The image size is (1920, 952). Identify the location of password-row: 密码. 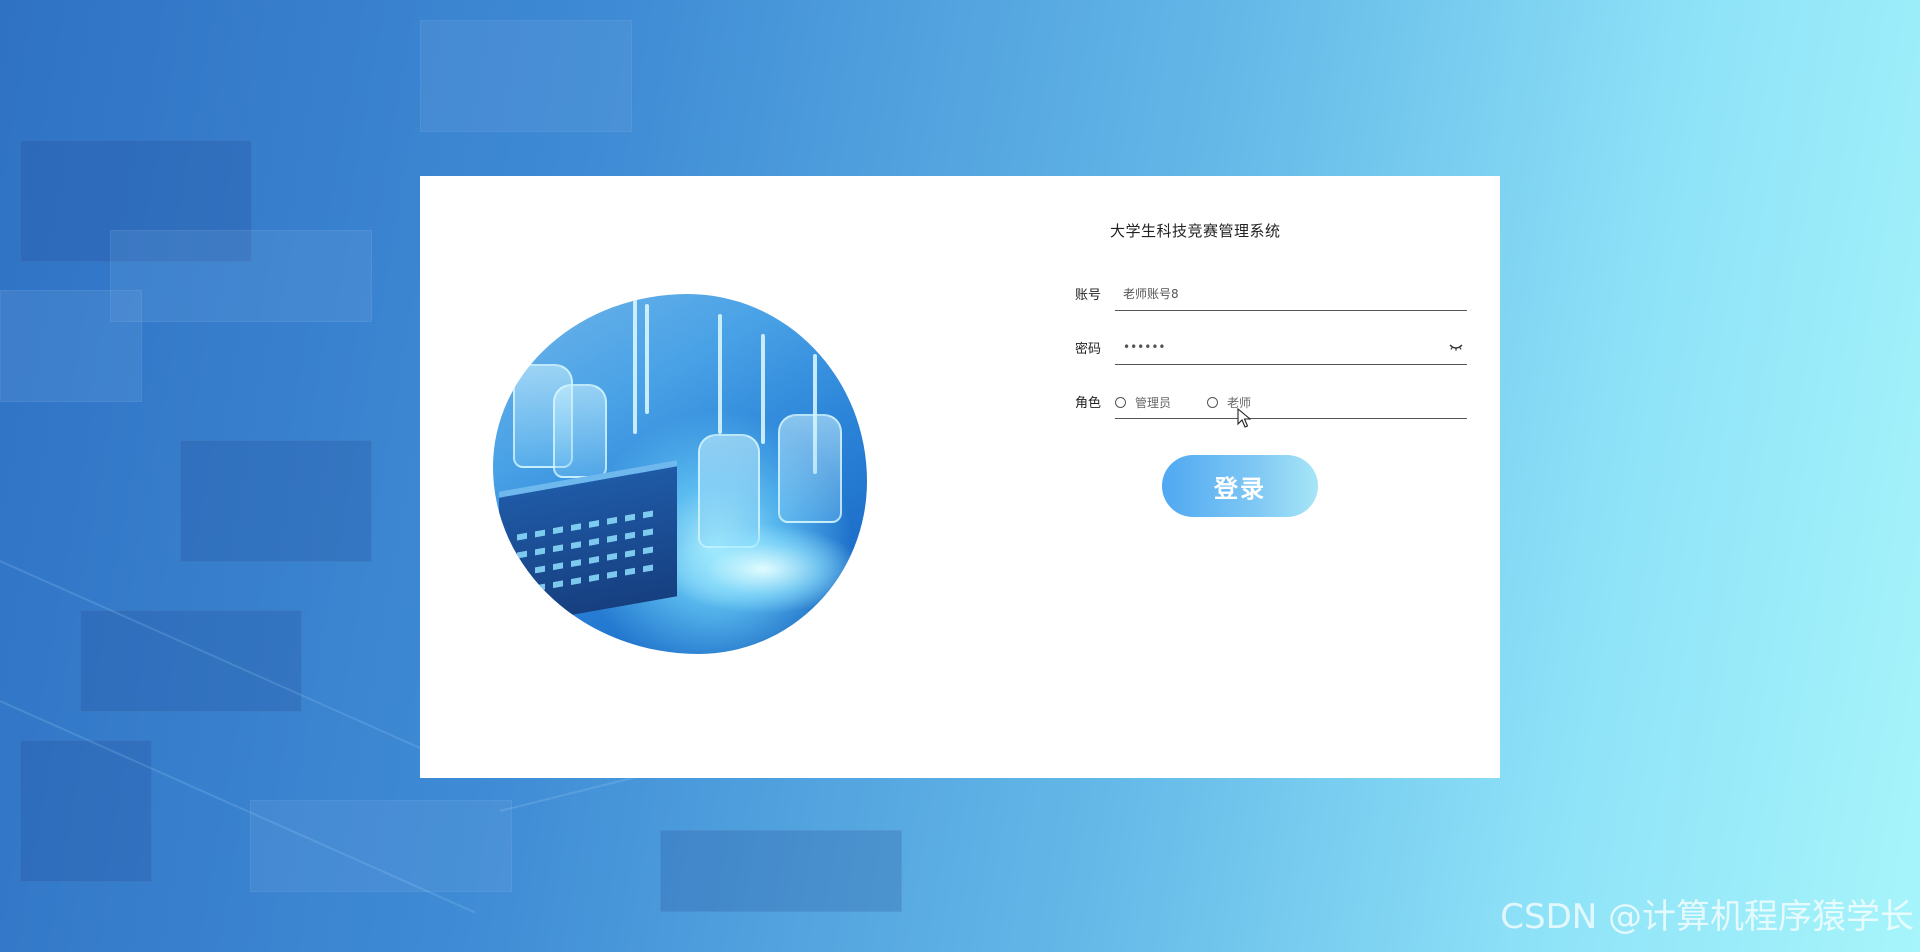
(1271, 348).